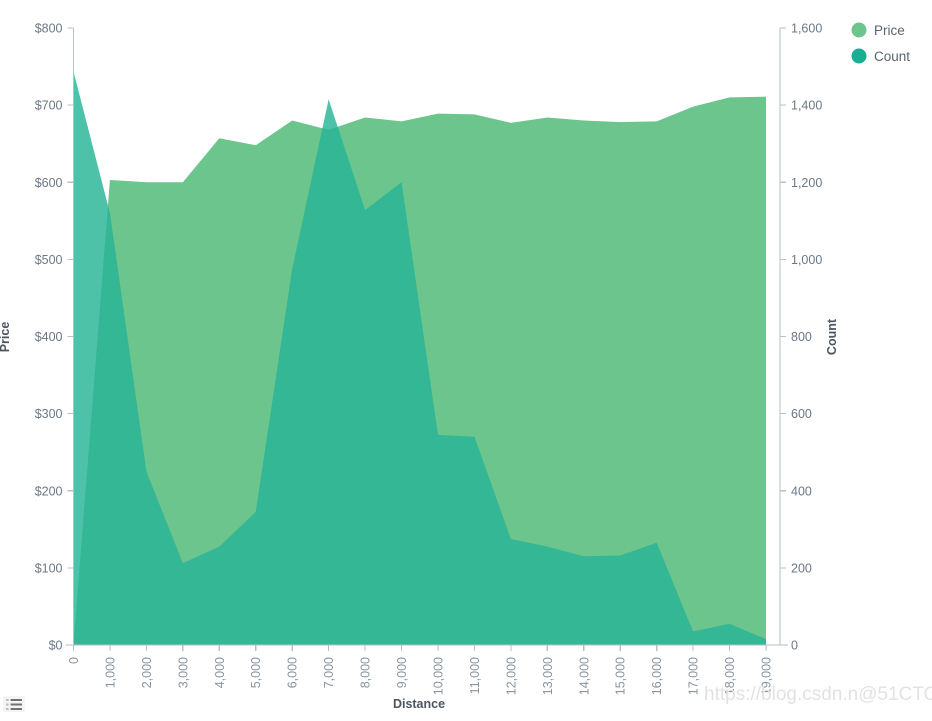 This screenshot has height=721, width=932. I want to click on x-axis-tick-label: 2,000, so click(147, 672).